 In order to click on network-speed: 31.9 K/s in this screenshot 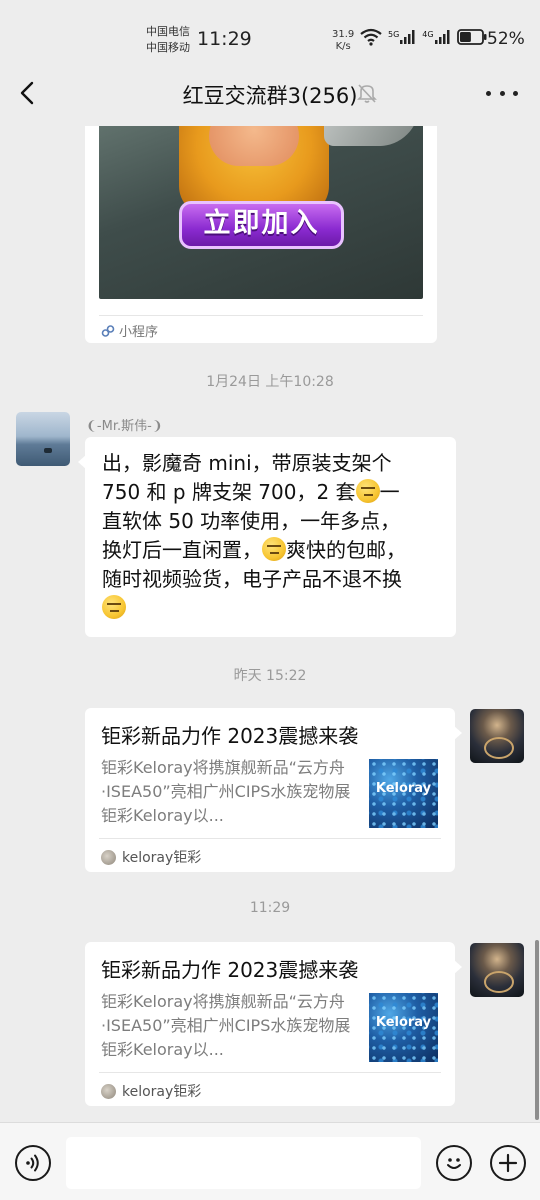, I will do `click(343, 41)`.